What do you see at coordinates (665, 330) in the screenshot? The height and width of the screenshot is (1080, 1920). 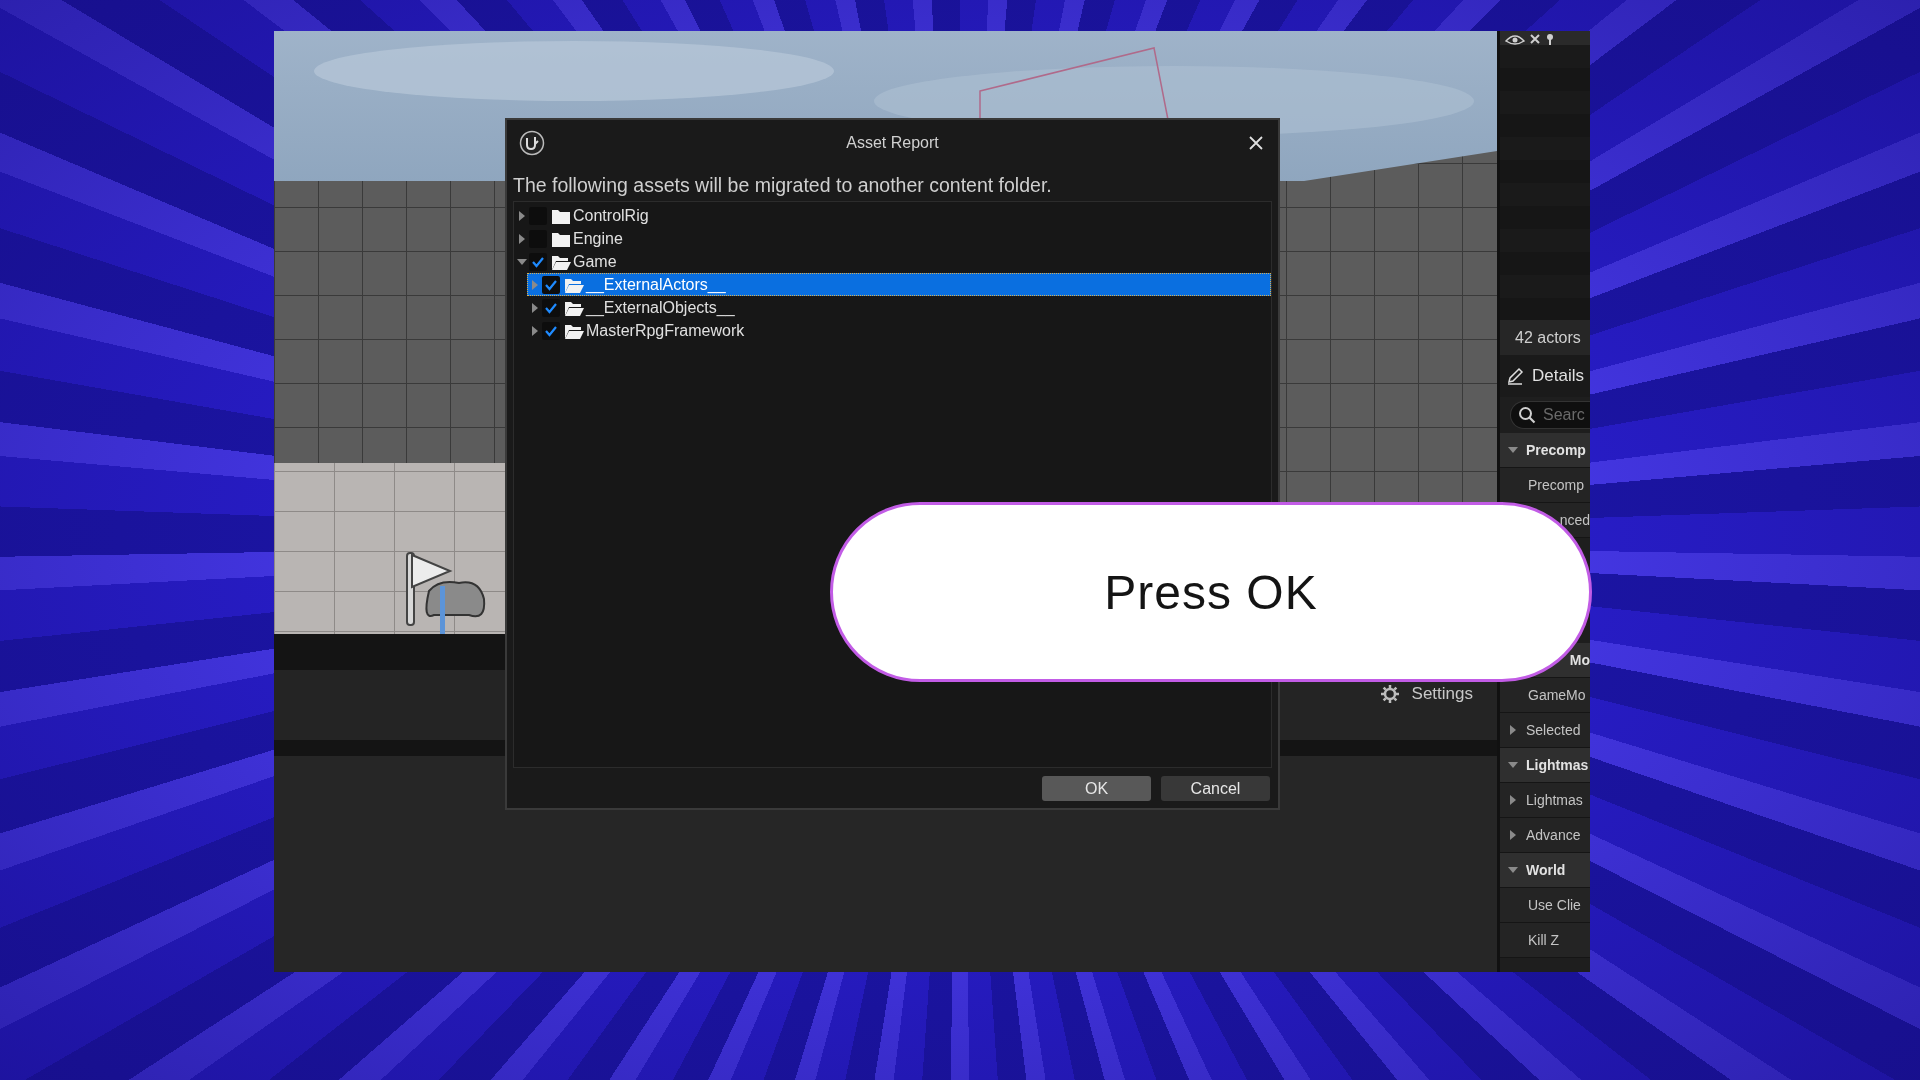 I see `folder-name: MasterRpgFramework` at bounding box center [665, 330].